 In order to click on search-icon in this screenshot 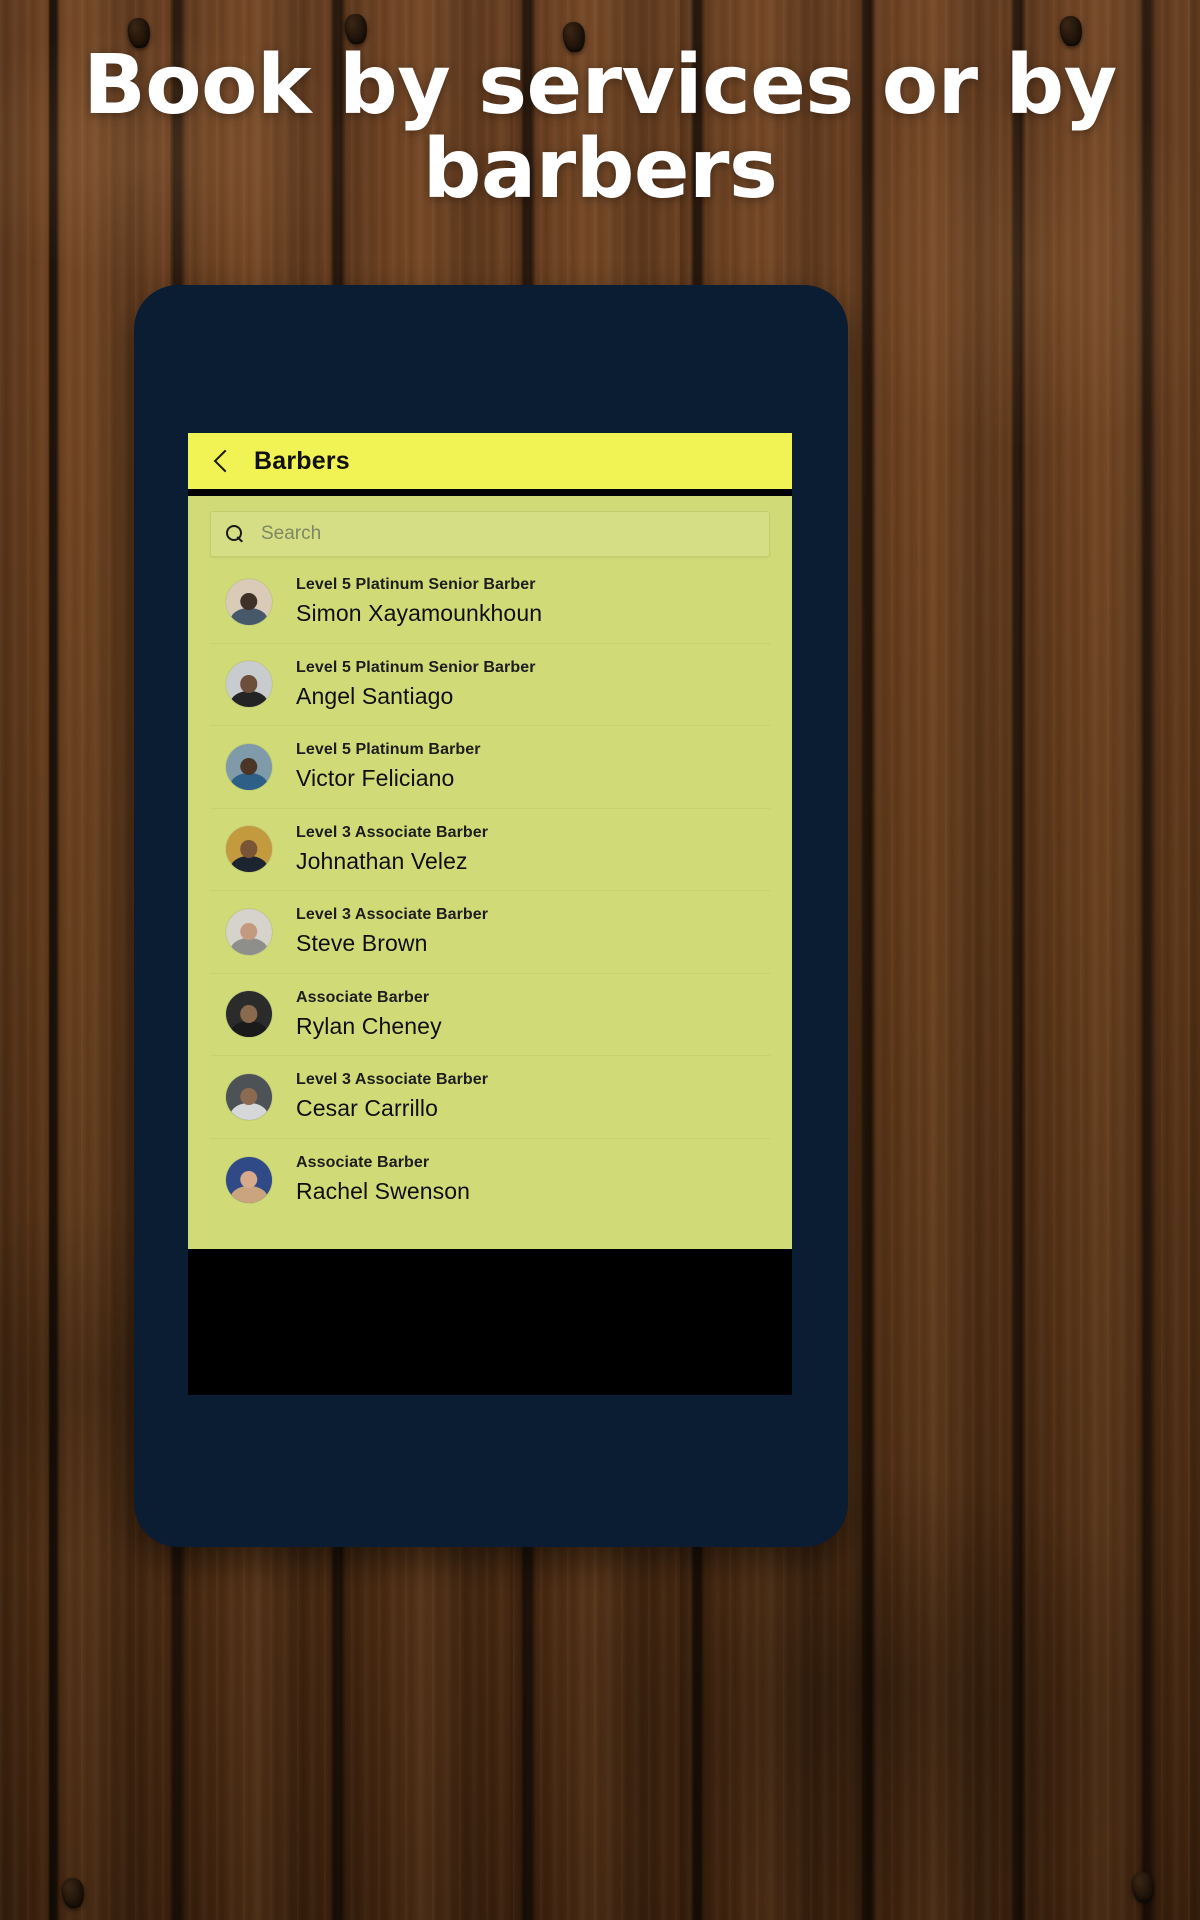, I will do `click(235, 534)`.